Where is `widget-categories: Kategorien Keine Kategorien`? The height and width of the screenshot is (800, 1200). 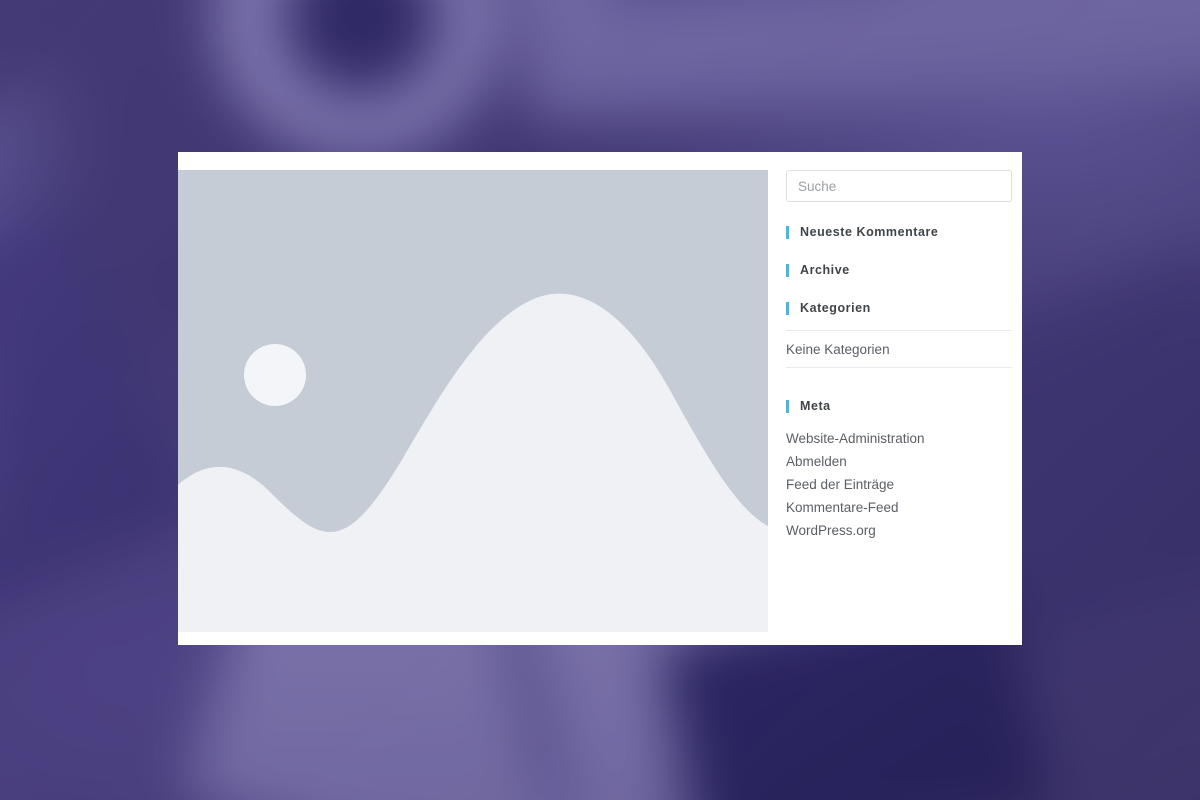 widget-categories: Kategorien Keine Kategorien is located at coordinates (899, 334).